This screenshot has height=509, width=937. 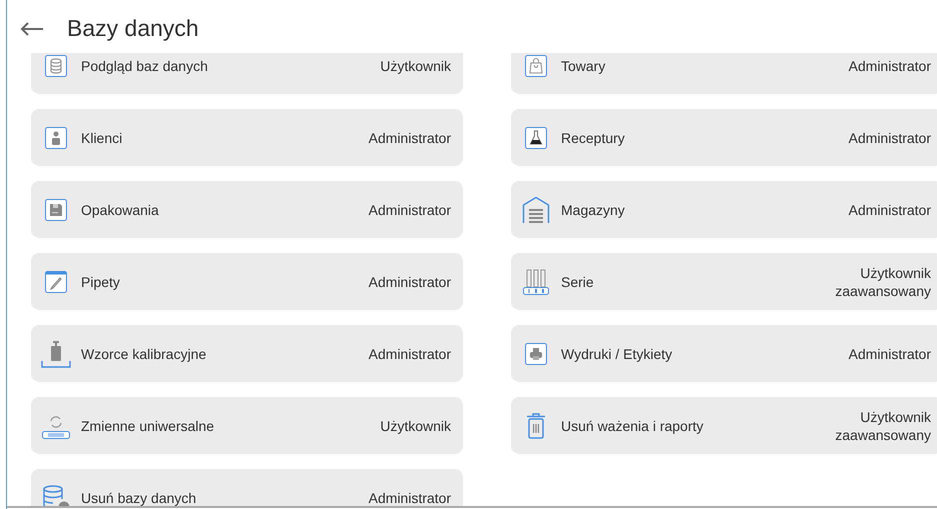 What do you see at coordinates (100, 281) in the screenshot?
I see `item-label: Pipety` at bounding box center [100, 281].